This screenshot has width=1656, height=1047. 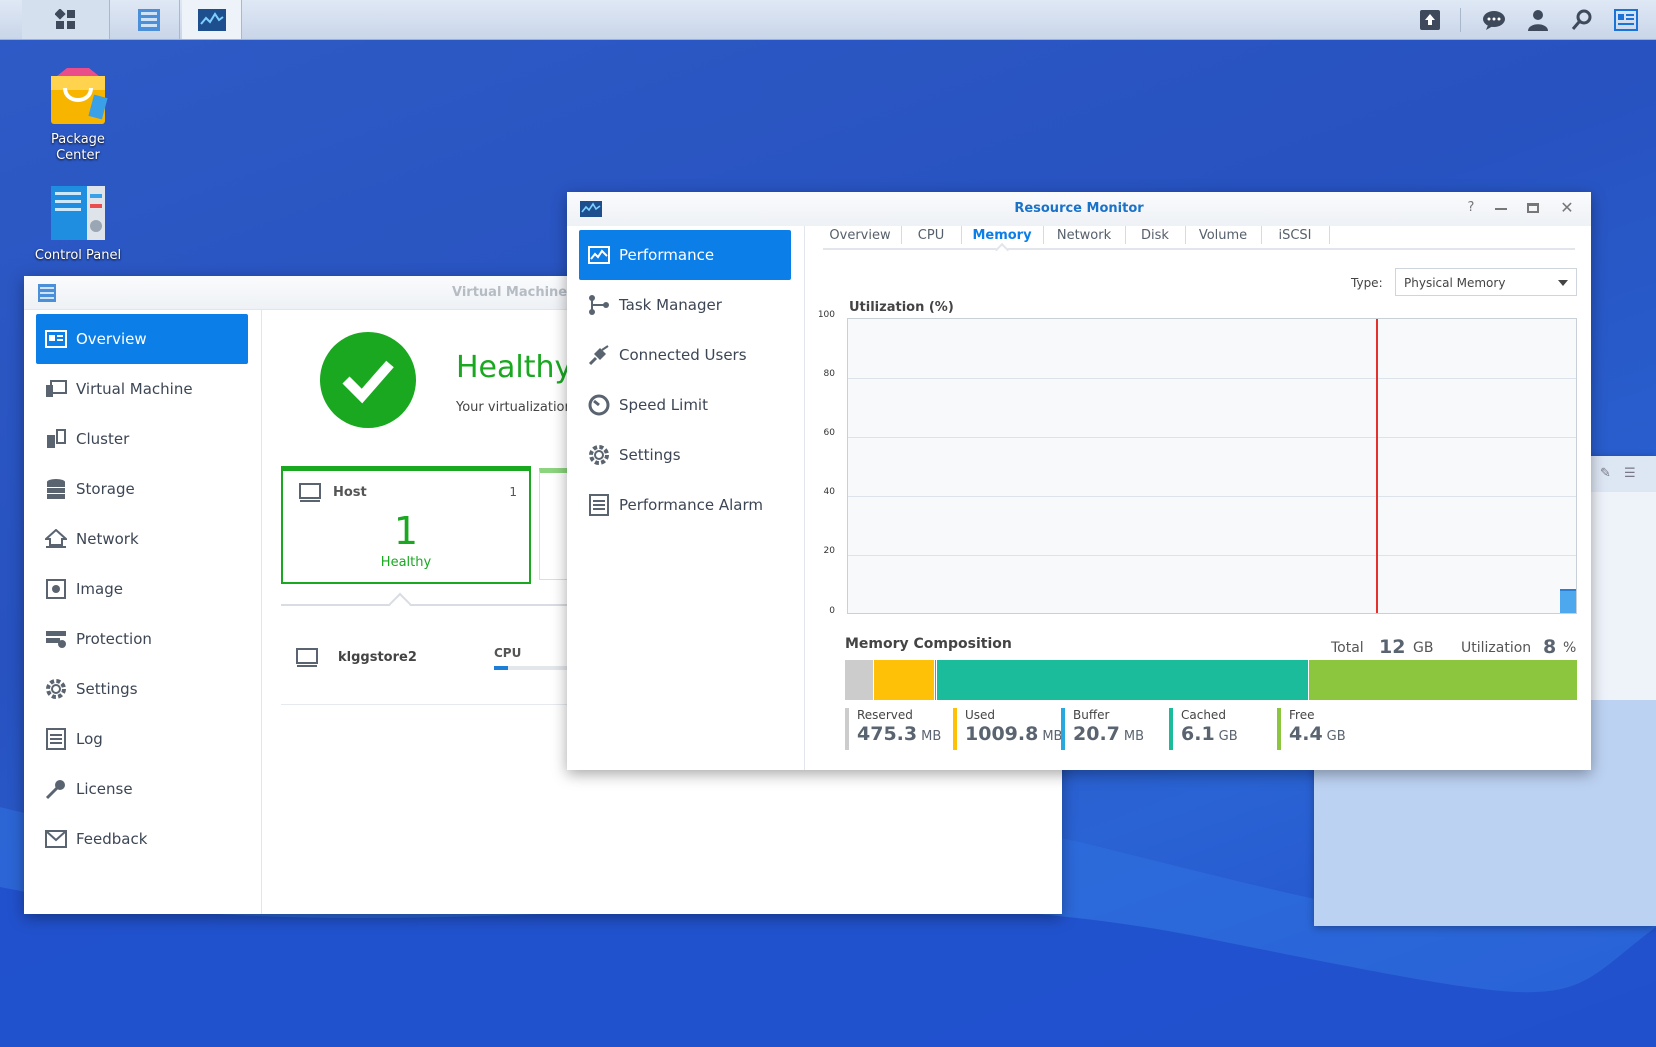 What do you see at coordinates (829, 433) in the screenshot?
I see `y-tick-label: 60` at bounding box center [829, 433].